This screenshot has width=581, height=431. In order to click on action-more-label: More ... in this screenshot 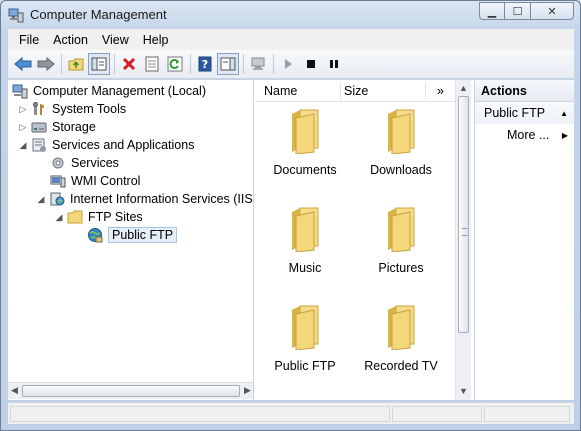, I will do `click(528, 135)`.